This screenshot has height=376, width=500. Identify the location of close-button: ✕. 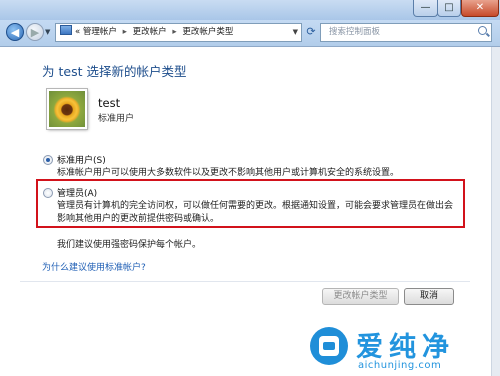
(480, 8).